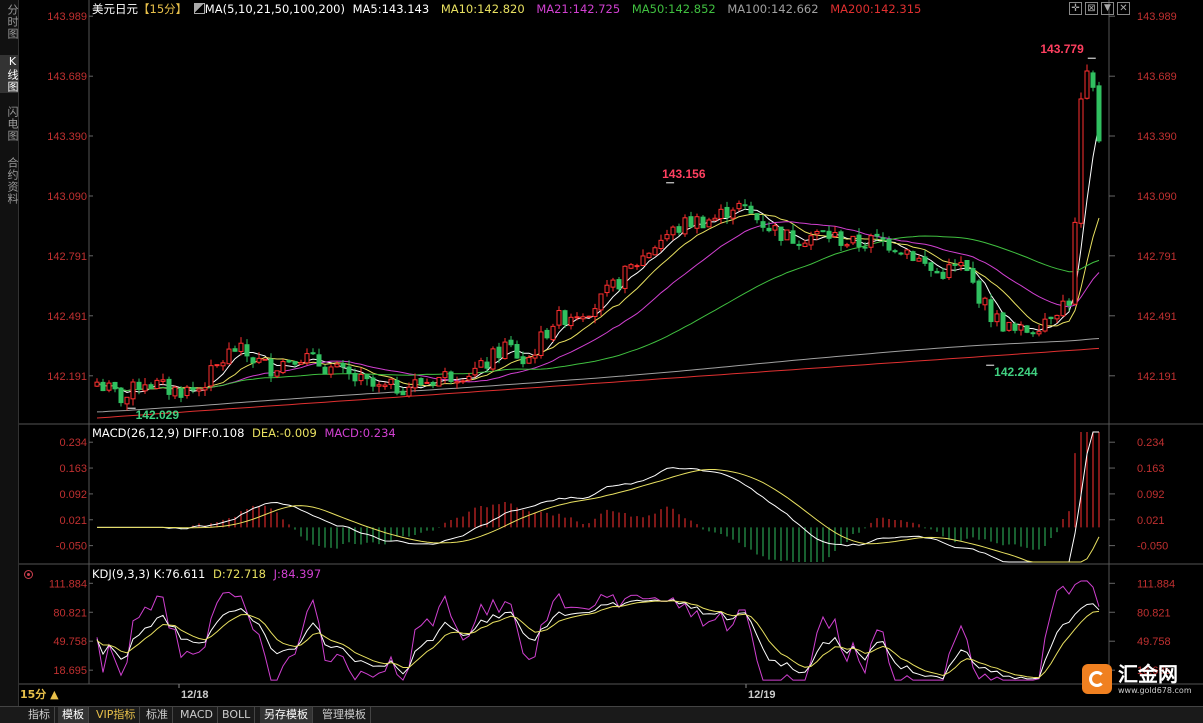  What do you see at coordinates (39, 695) in the screenshot?
I see `period-selector: 15分 ▲` at bounding box center [39, 695].